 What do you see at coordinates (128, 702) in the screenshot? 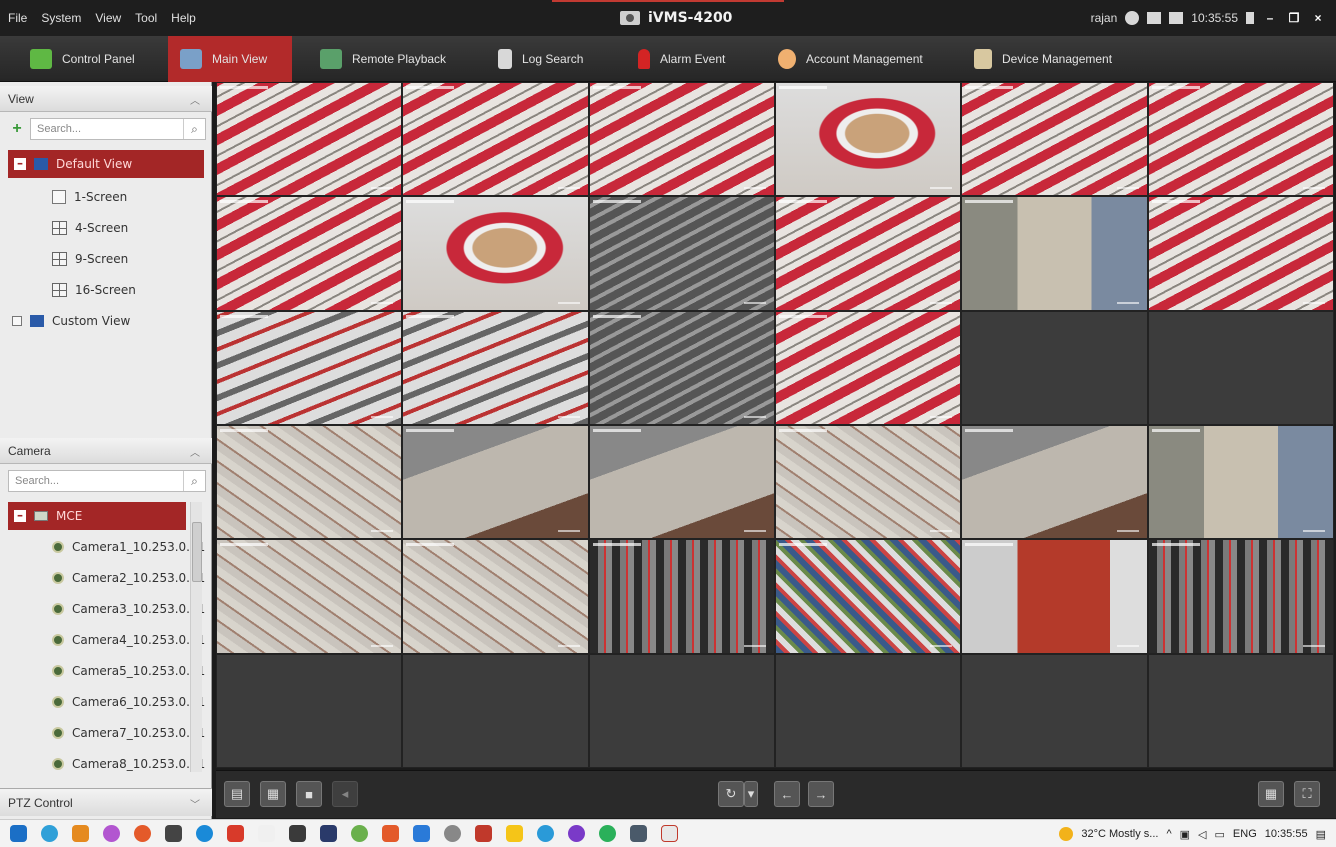
I see `camera-item: Camera6_10.253.0.71` at bounding box center [128, 702].